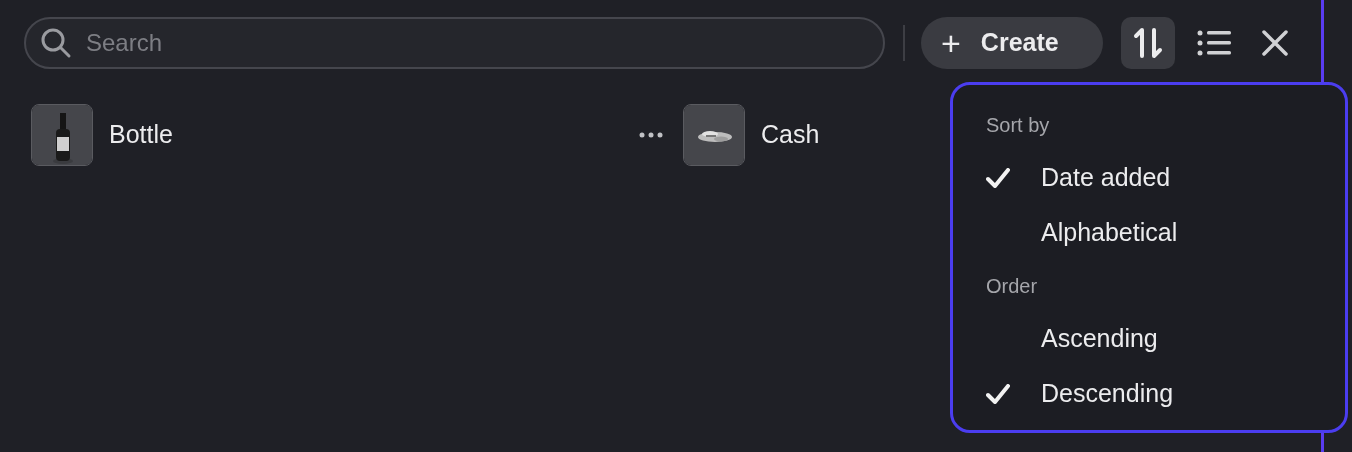 The width and height of the screenshot is (1352, 452). What do you see at coordinates (1165, 338) in the screenshot?
I see `menu-item: Ascending` at bounding box center [1165, 338].